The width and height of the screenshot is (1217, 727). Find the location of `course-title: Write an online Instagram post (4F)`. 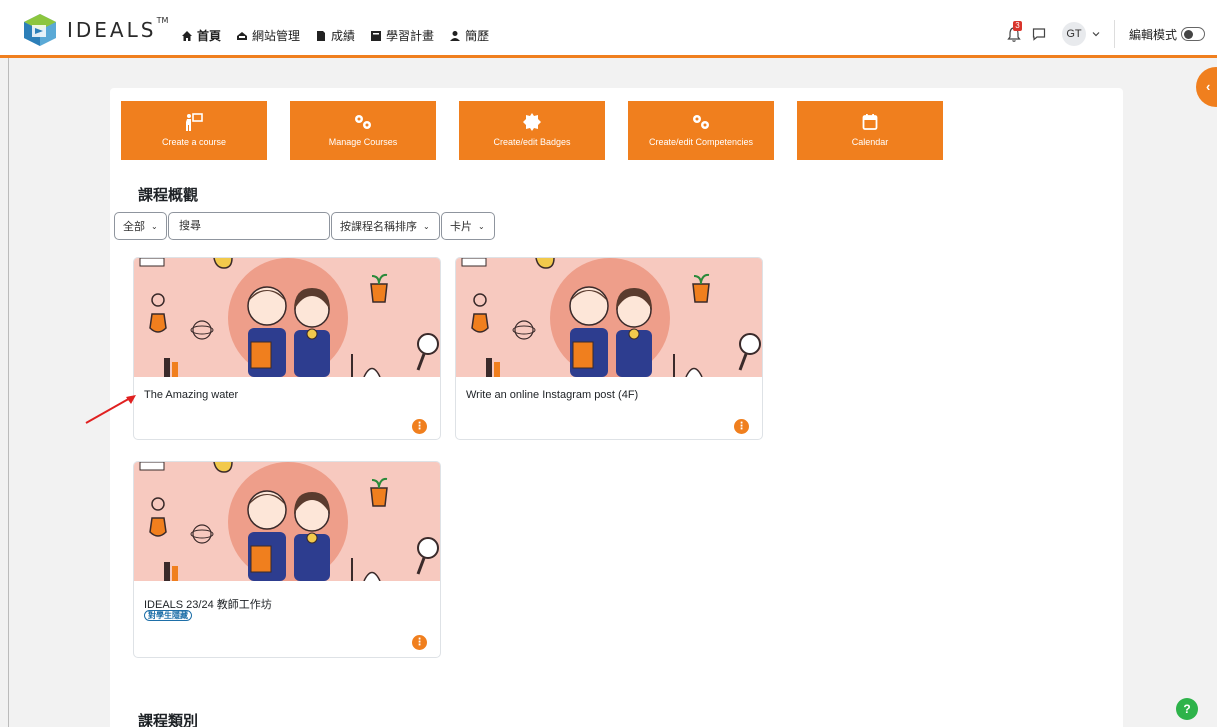

course-title: Write an online Instagram post (4F) is located at coordinates (552, 395).